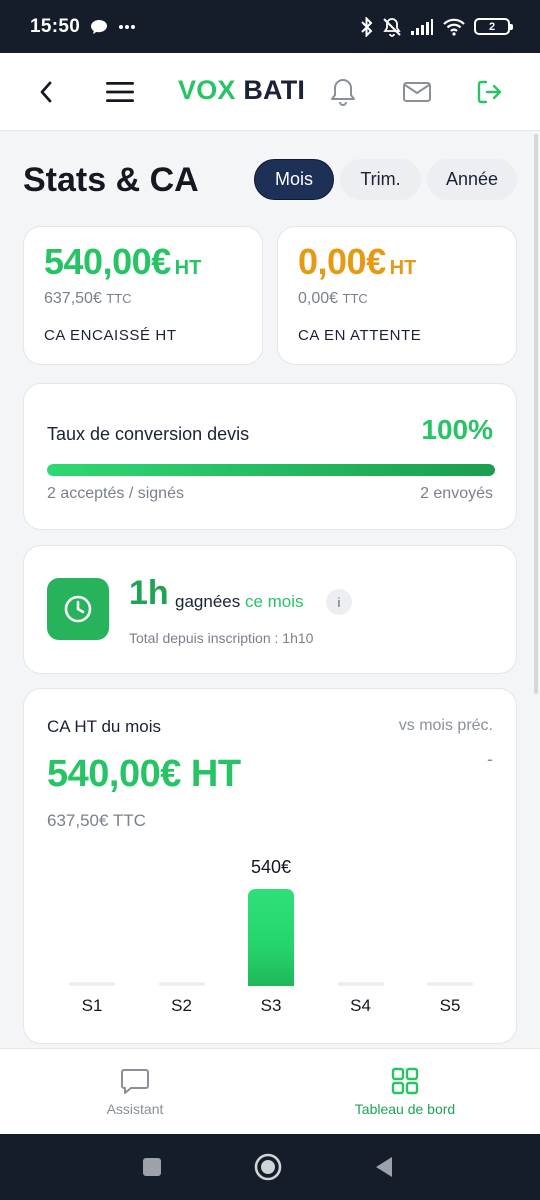 This screenshot has width=540, height=1200. Describe the element at coordinates (456, 493) in the screenshot. I see `conversion-sent: 2 envoyés` at that location.